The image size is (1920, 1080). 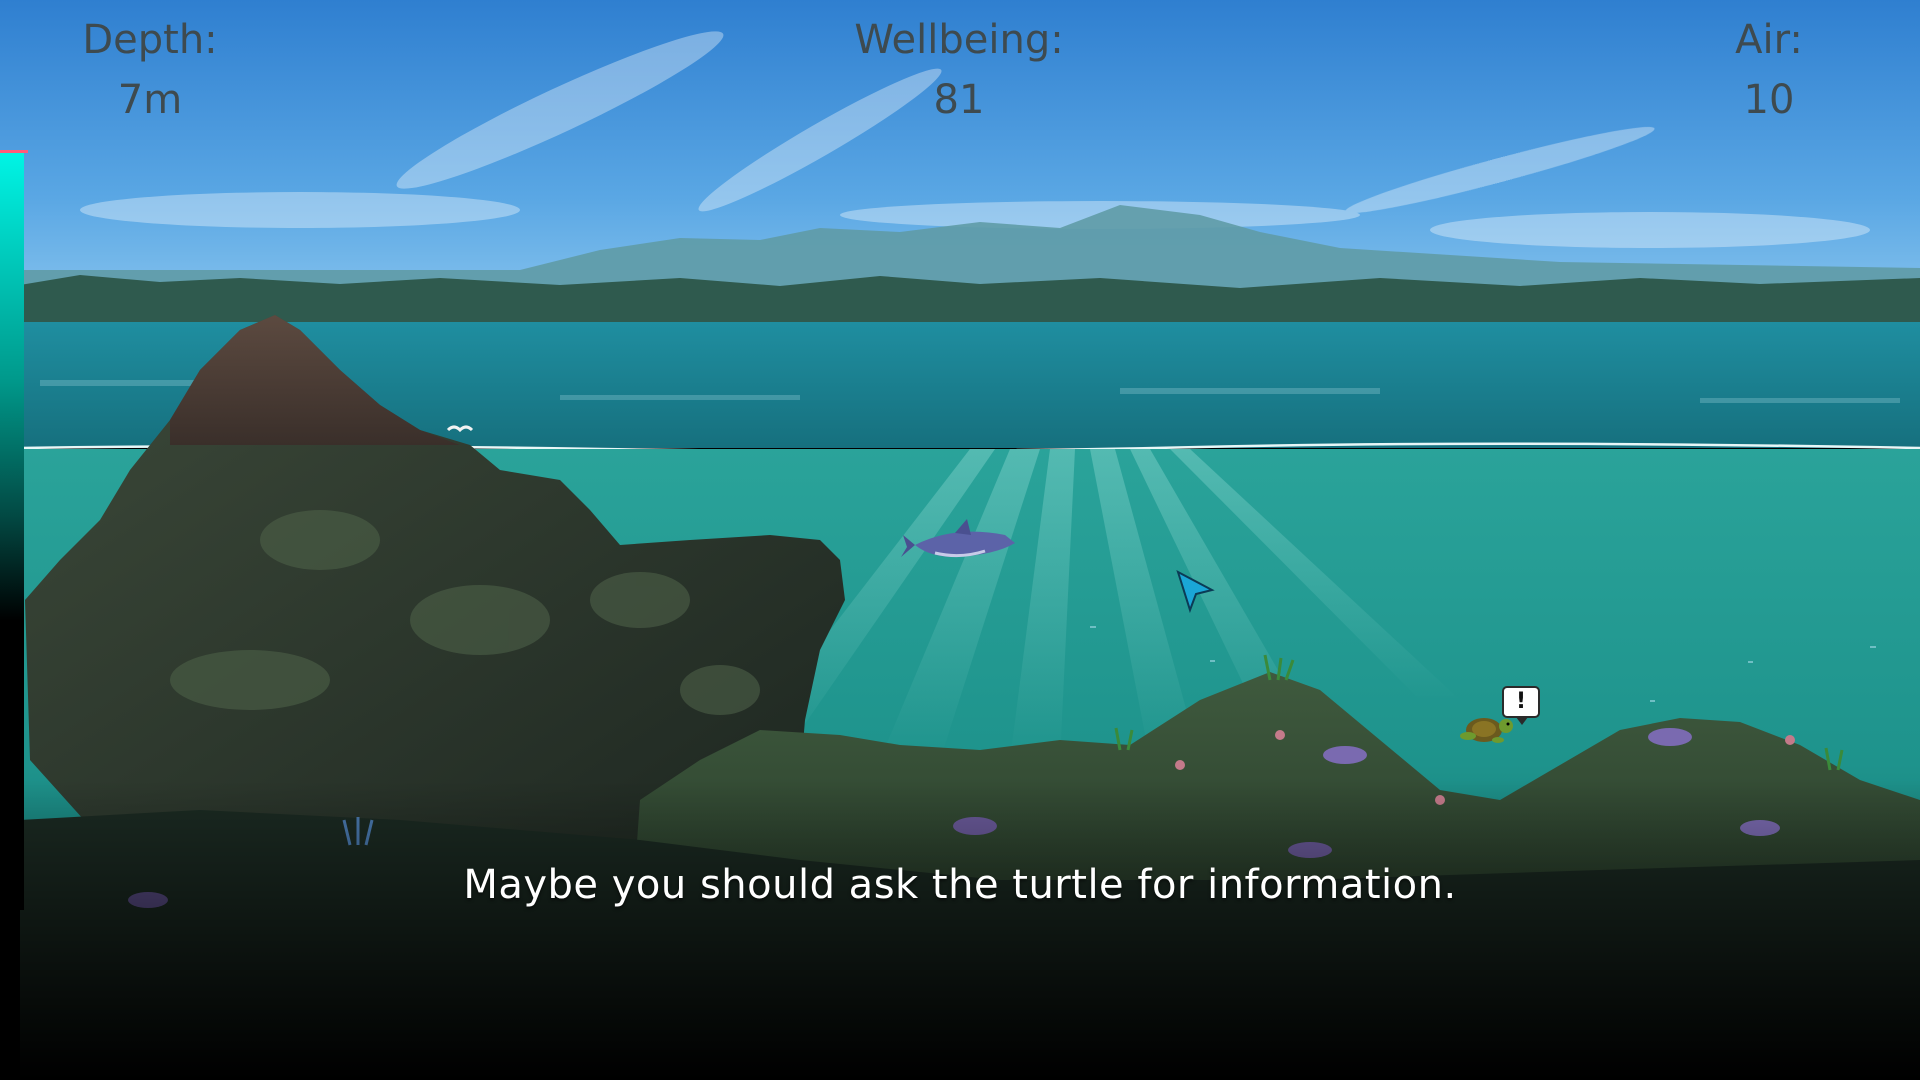 What do you see at coordinates (14, 151) in the screenshot?
I see `depth-gauge-marker` at bounding box center [14, 151].